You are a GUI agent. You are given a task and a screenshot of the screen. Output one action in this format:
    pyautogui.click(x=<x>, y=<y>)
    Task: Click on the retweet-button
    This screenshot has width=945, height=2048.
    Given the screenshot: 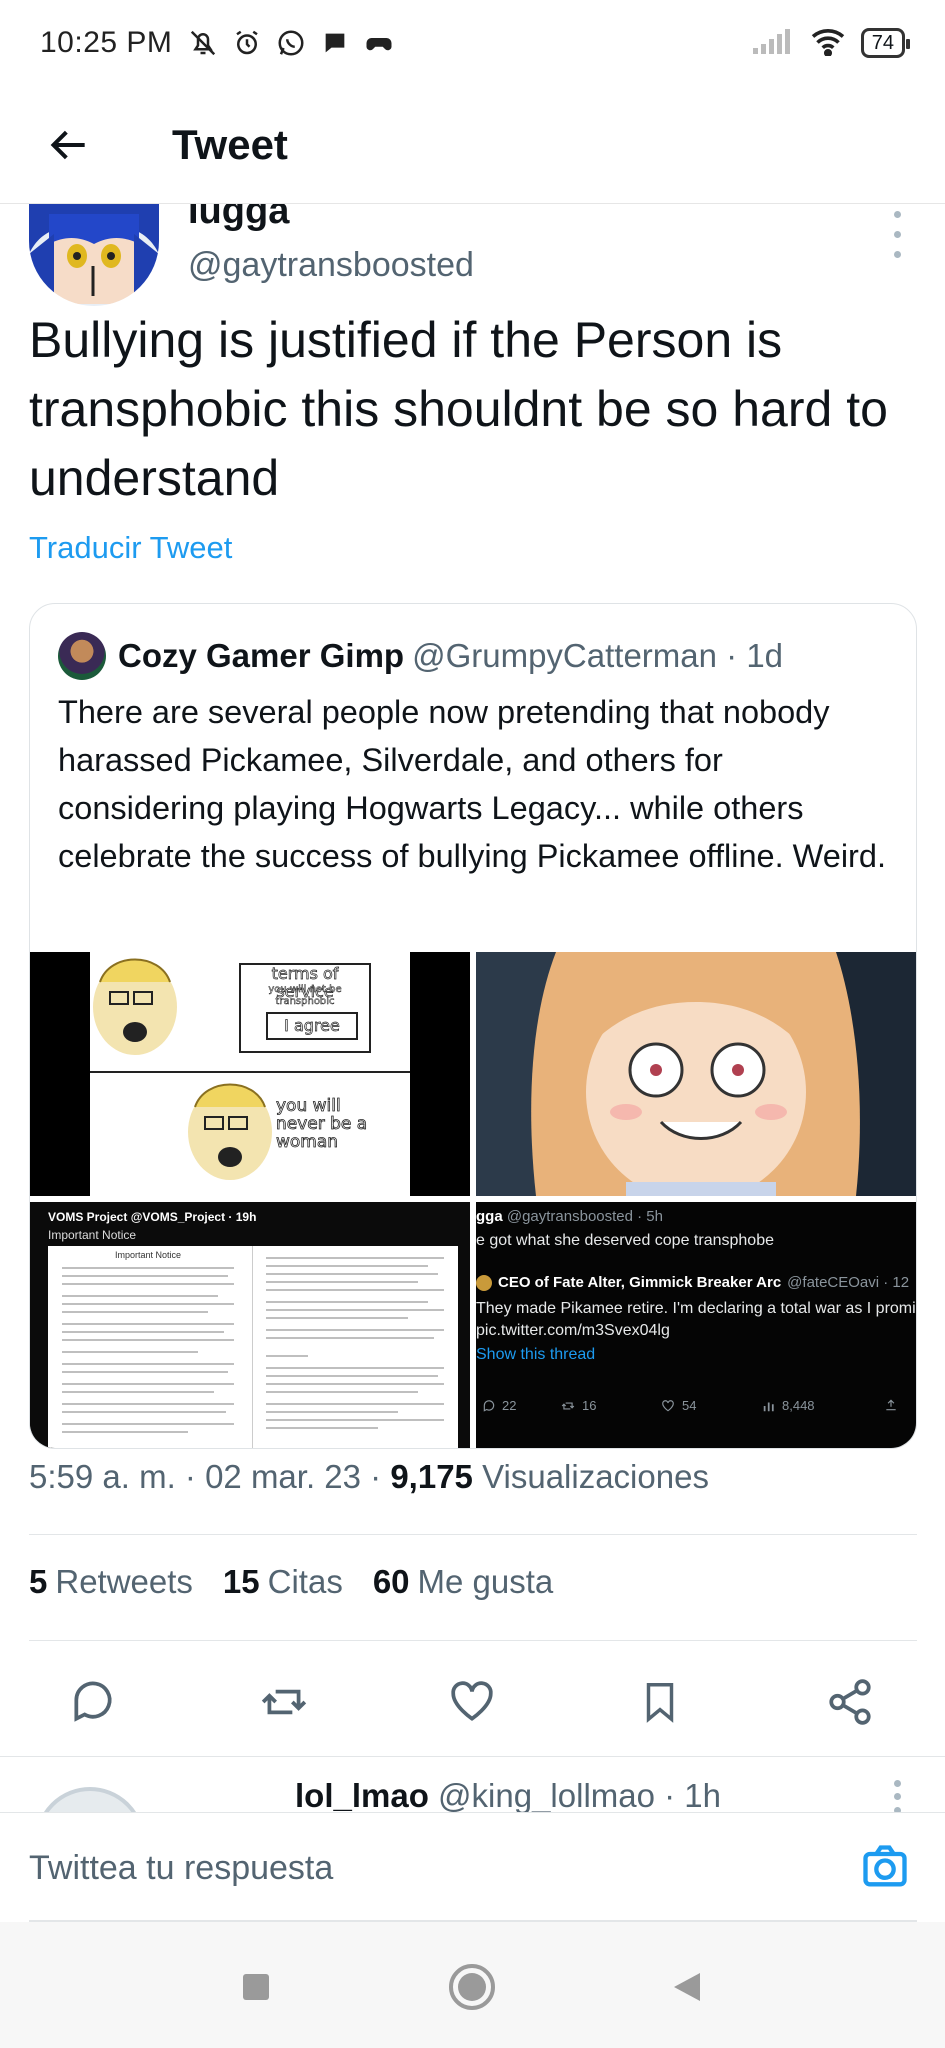 What is the action you would take?
    pyautogui.click(x=284, y=1702)
    